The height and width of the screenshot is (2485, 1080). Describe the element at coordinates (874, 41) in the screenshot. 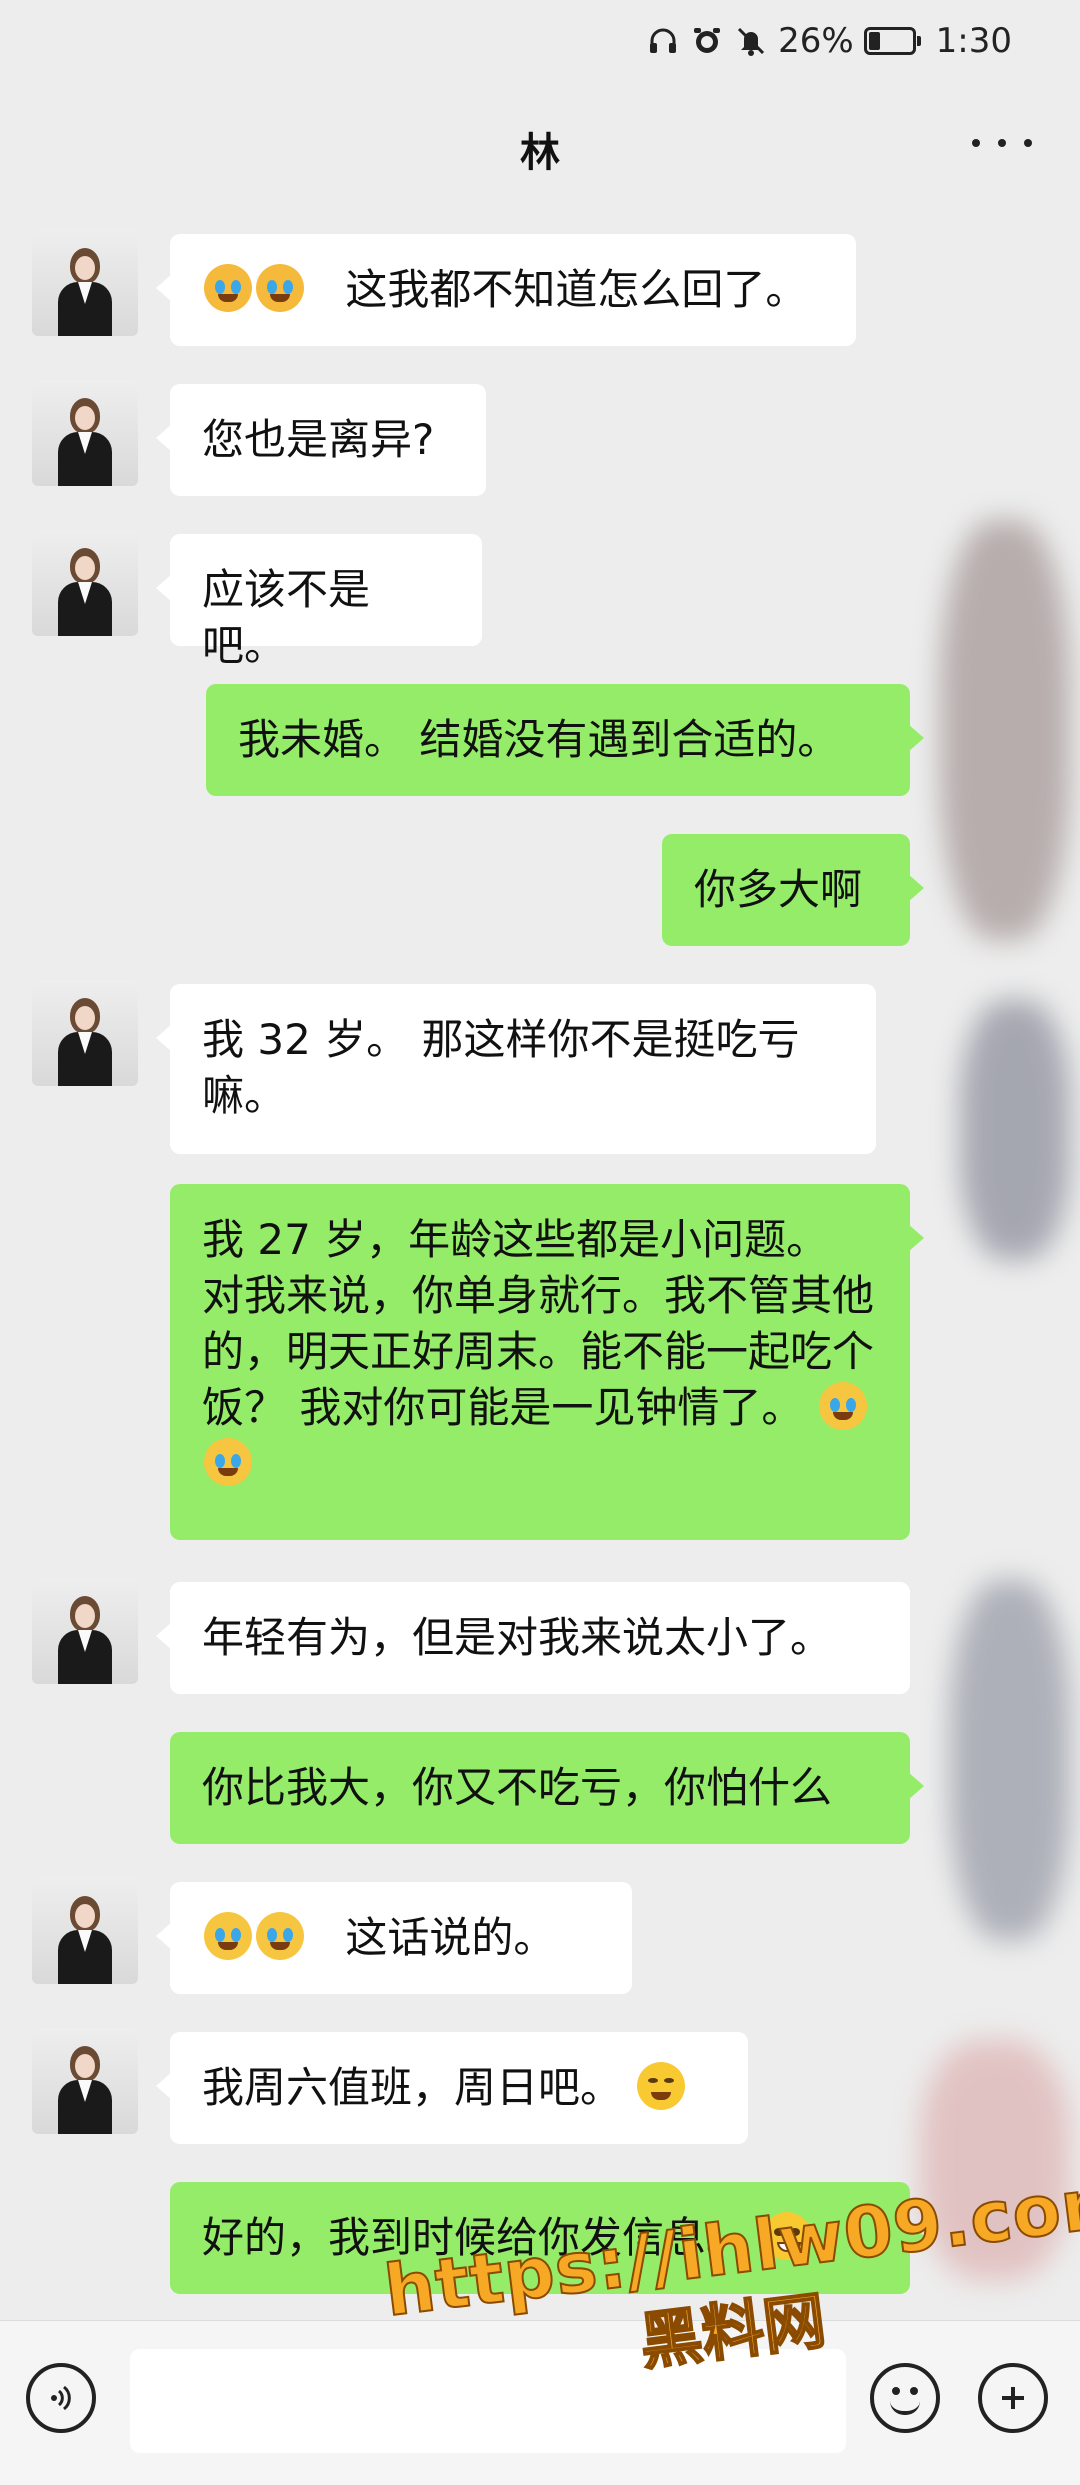

I see `battery-level-fill` at that location.